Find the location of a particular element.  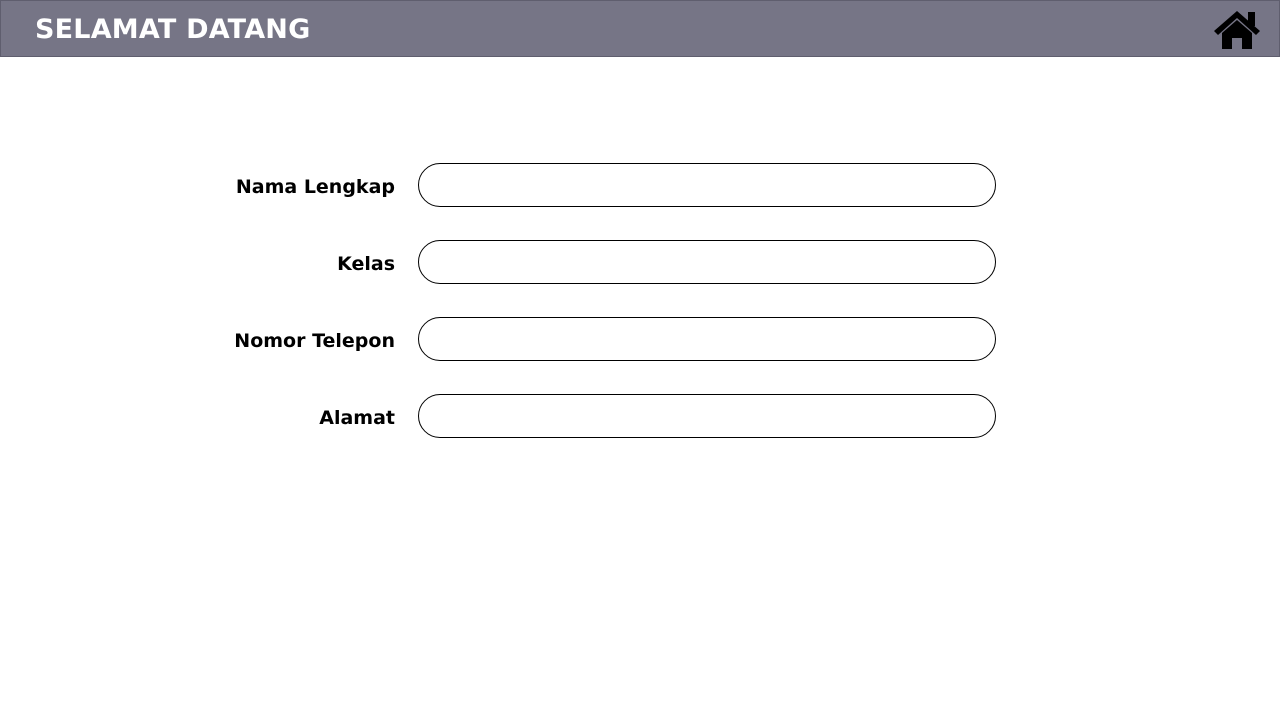

header-bar: SELAMAT DATANG is located at coordinates (640, 28).